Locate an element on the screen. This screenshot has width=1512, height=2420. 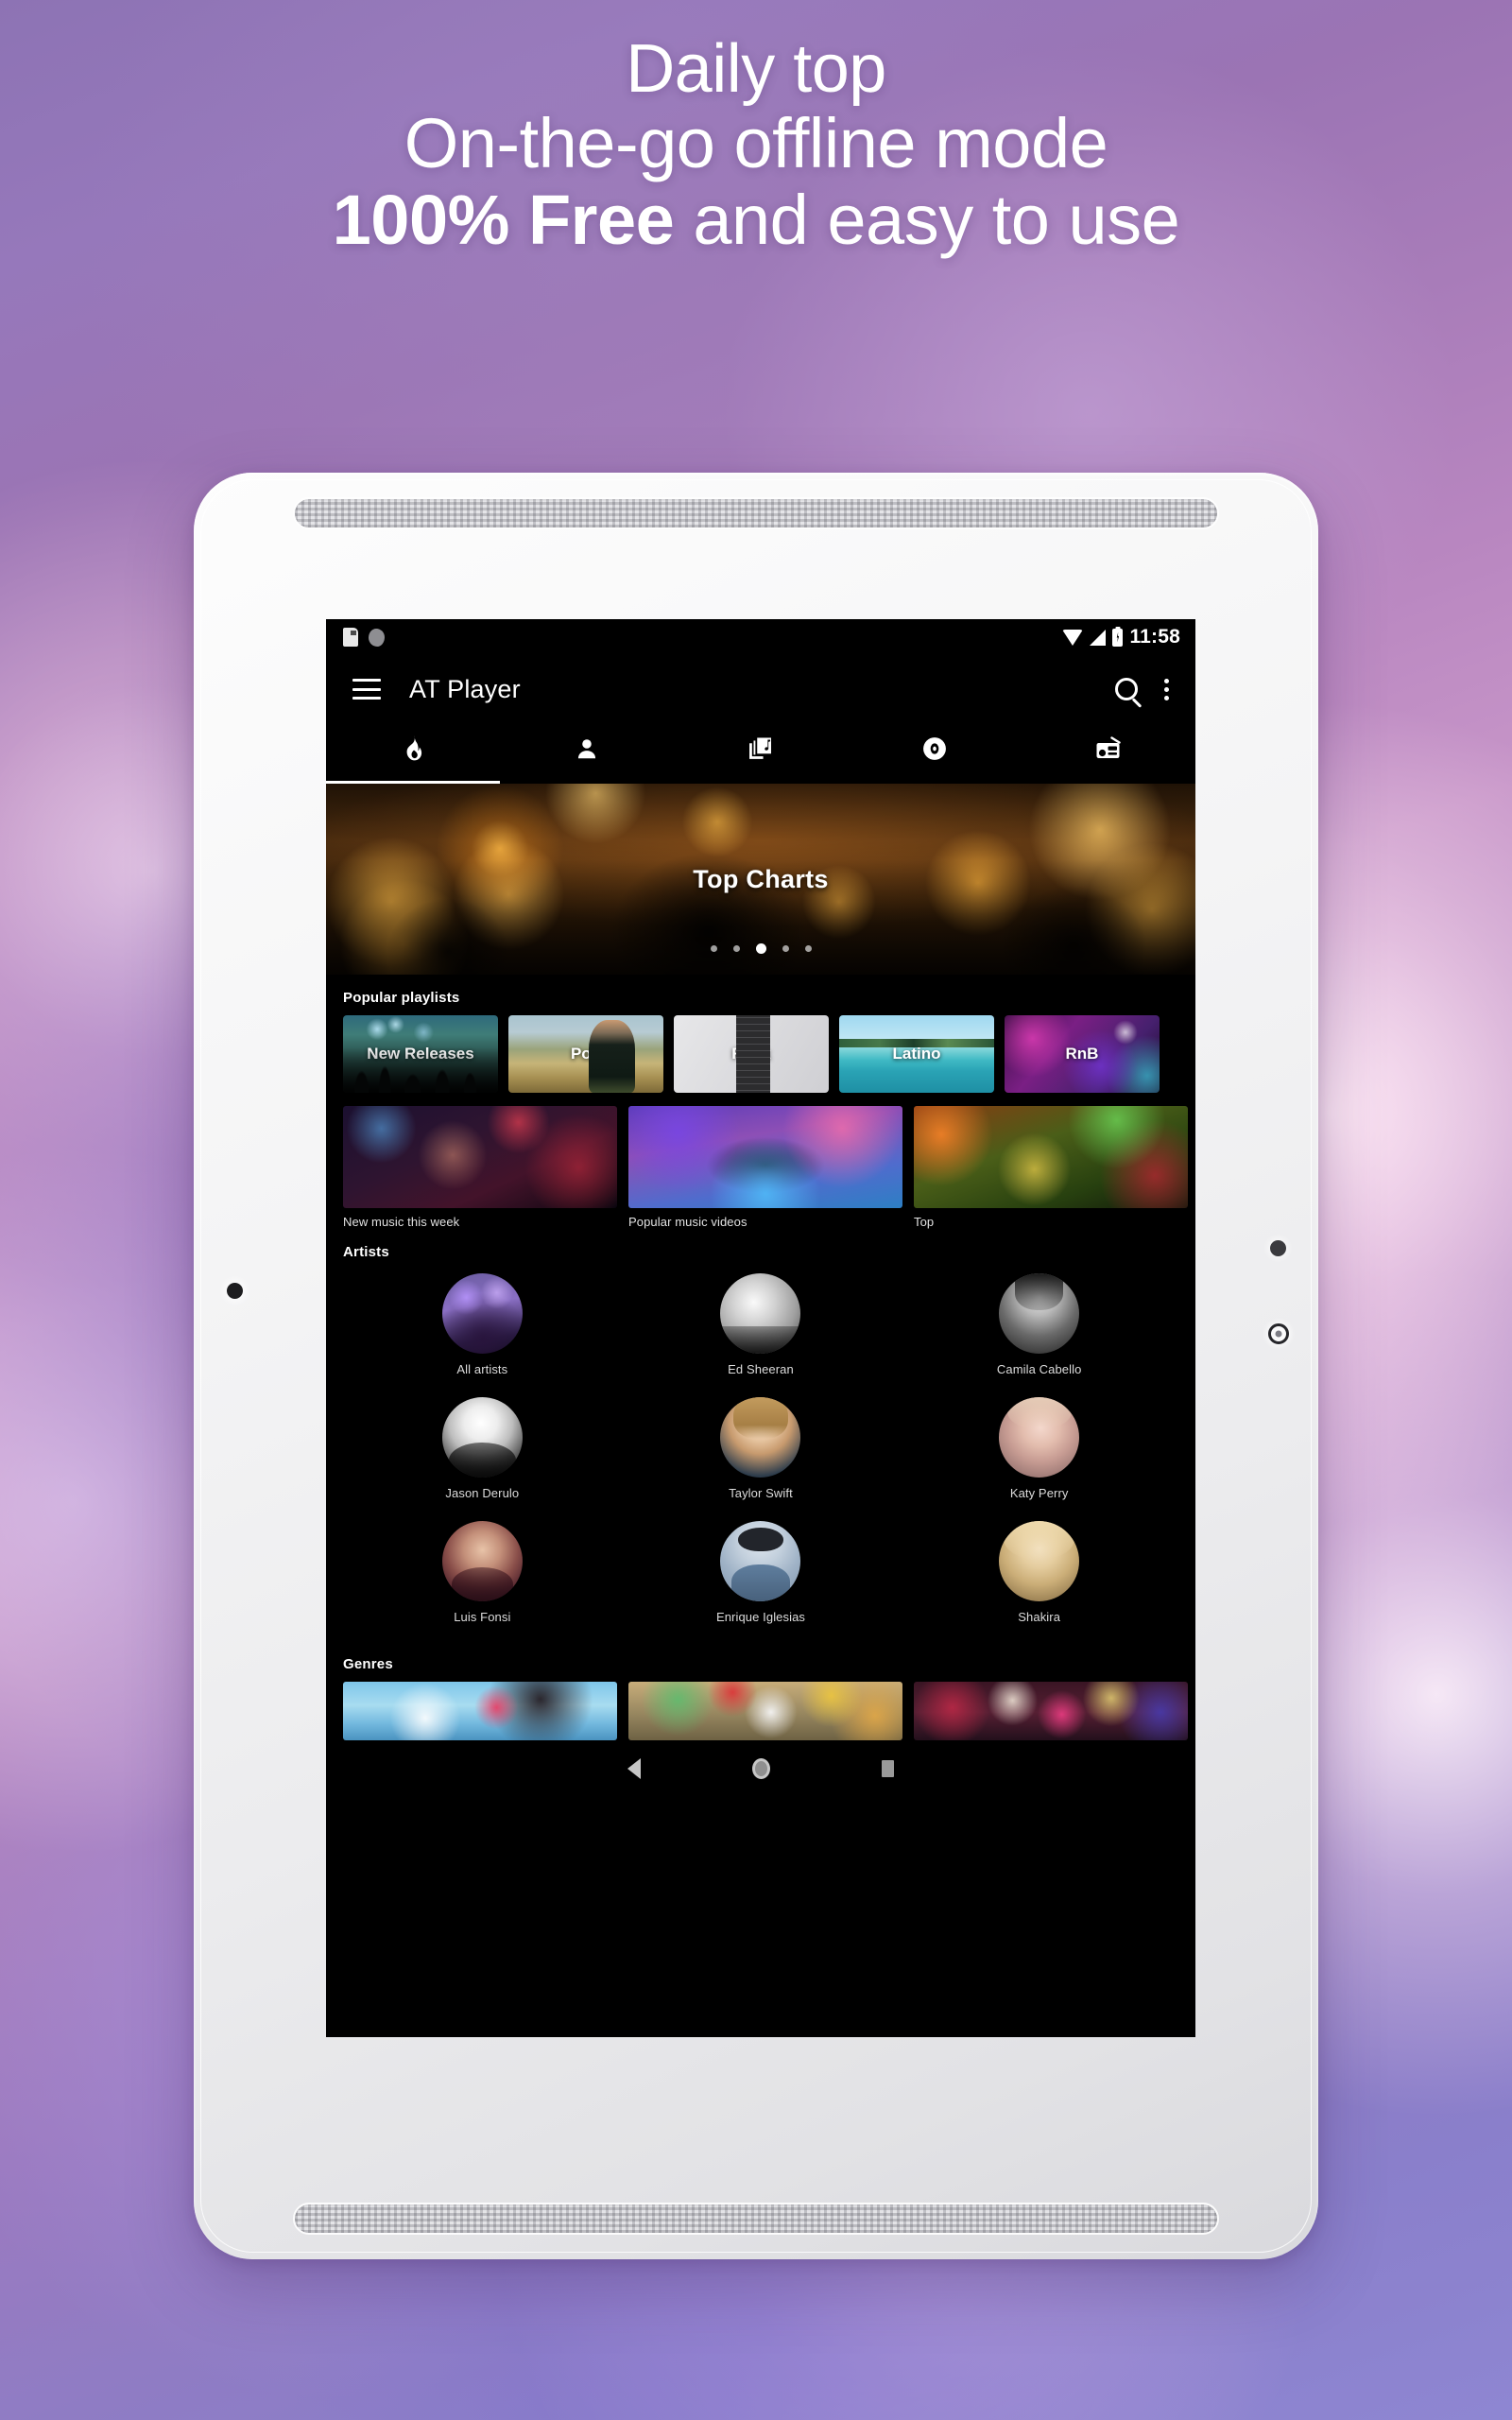
tab-bar is located at coordinates (760, 753).